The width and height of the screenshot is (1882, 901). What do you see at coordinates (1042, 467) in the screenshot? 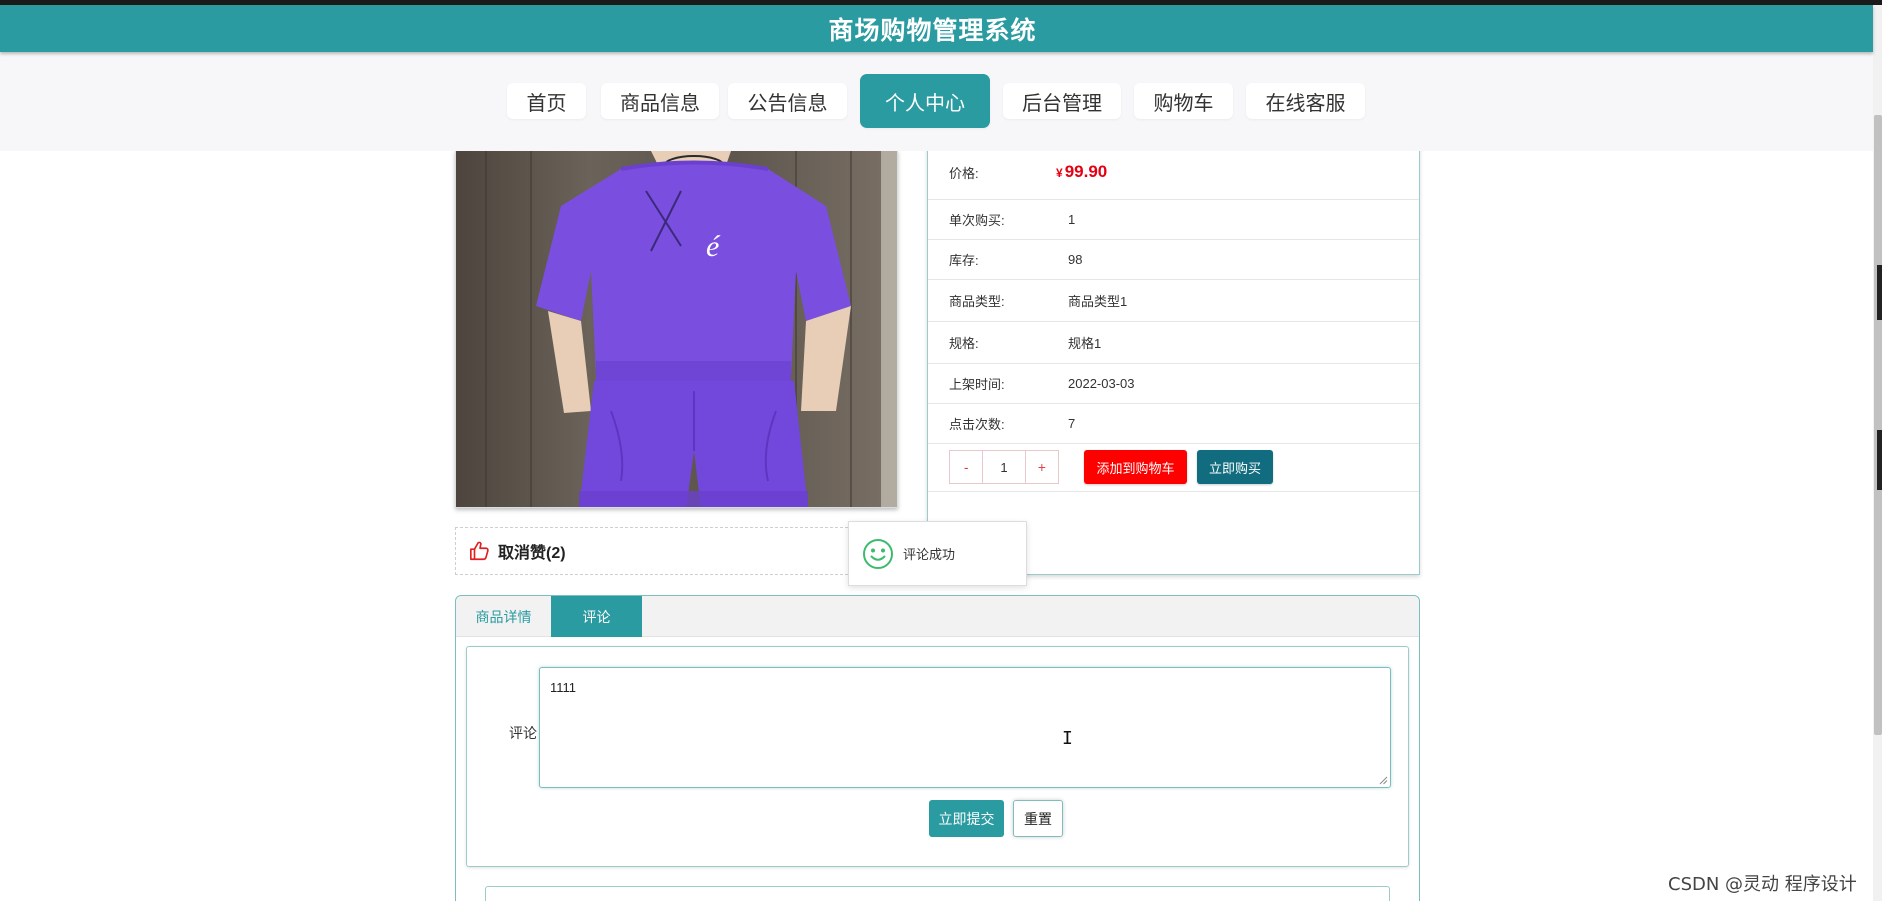
I see `quantity-increase-button: +` at bounding box center [1042, 467].